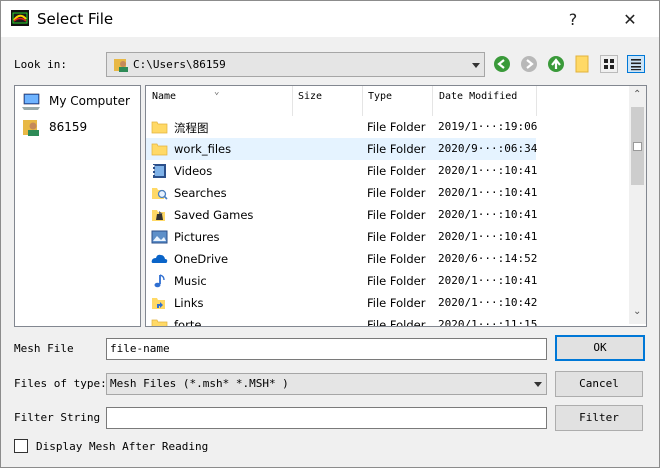 This screenshot has height=468, width=660. What do you see at coordinates (488, 322) in the screenshot?
I see `file-date: 2020/1···:11:15` at bounding box center [488, 322].